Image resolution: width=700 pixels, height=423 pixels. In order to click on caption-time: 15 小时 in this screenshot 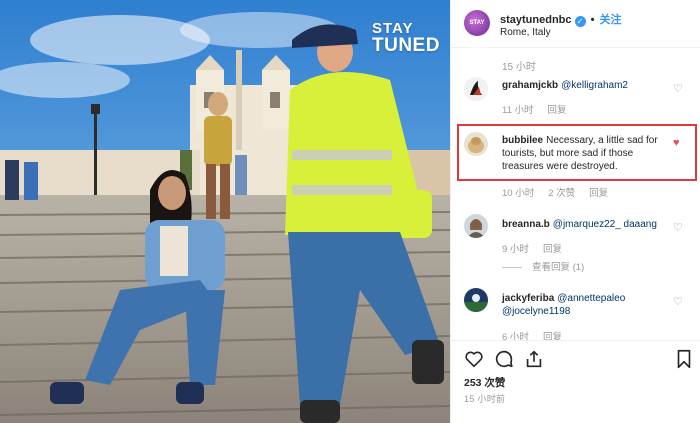, I will do `click(519, 67)`.